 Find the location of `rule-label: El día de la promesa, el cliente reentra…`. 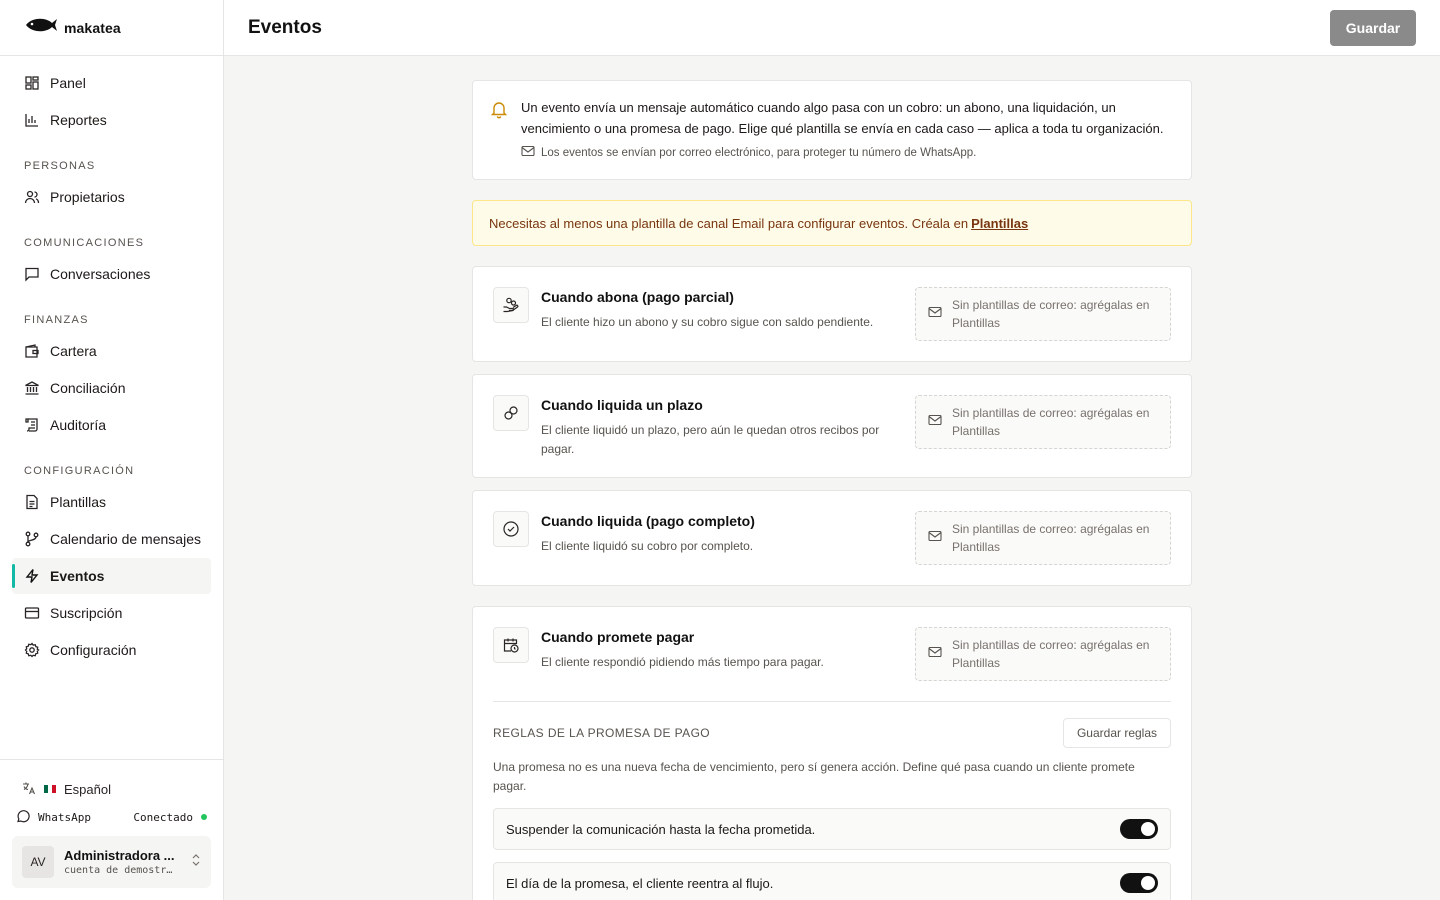

rule-label: El día de la promesa, el cliente reentra… is located at coordinates (640, 883).